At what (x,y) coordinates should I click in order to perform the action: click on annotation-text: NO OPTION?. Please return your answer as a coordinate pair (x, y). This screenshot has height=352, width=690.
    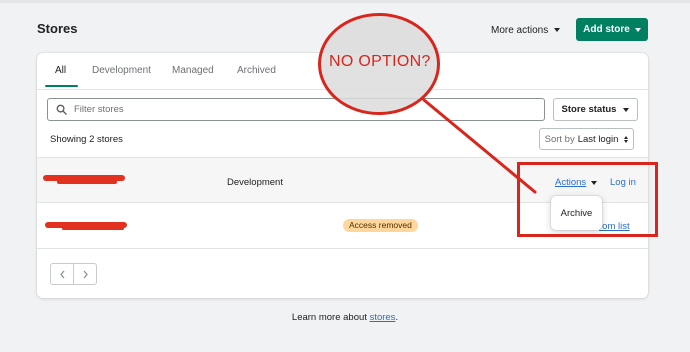
    Looking at the image, I should click on (380, 61).